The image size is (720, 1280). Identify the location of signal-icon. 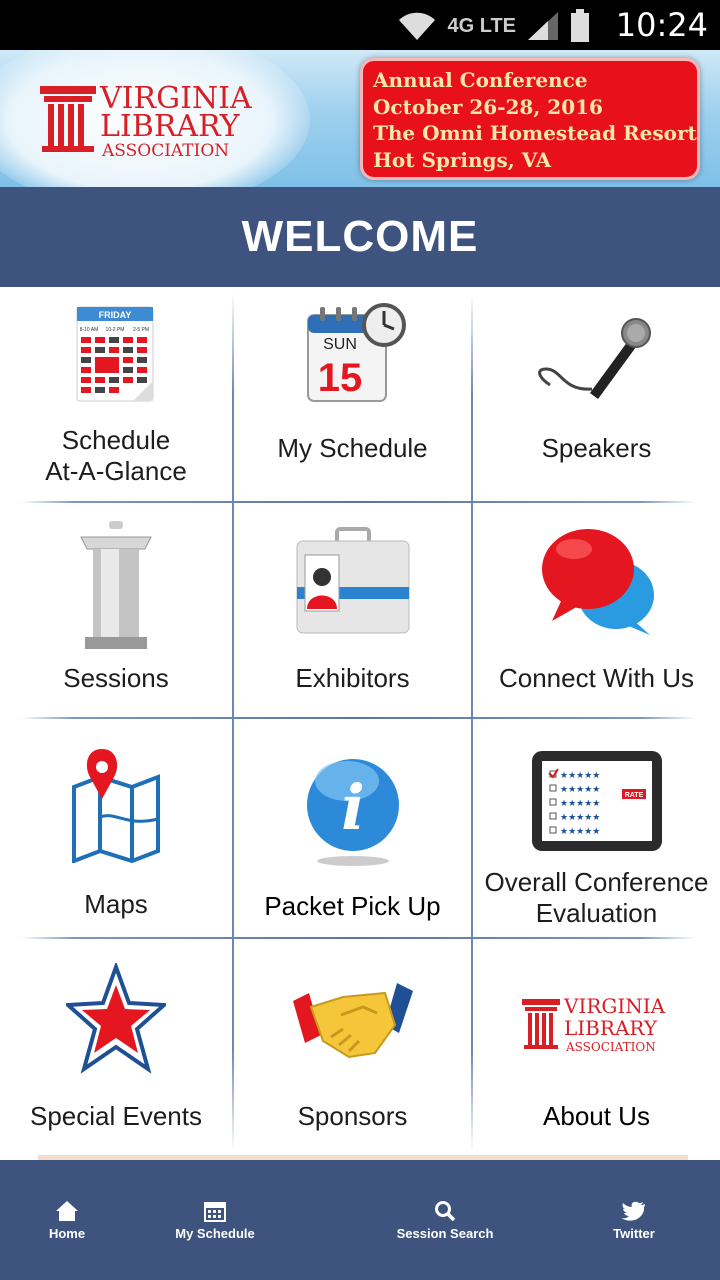
(543, 26).